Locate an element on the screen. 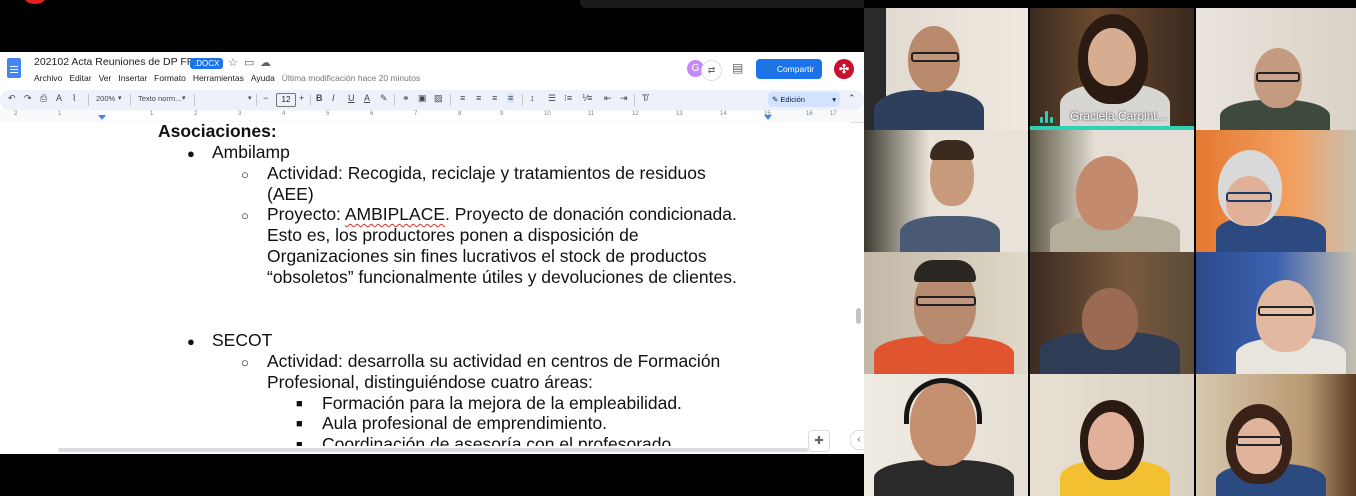  left-indent-handle is located at coordinates (102, 117).